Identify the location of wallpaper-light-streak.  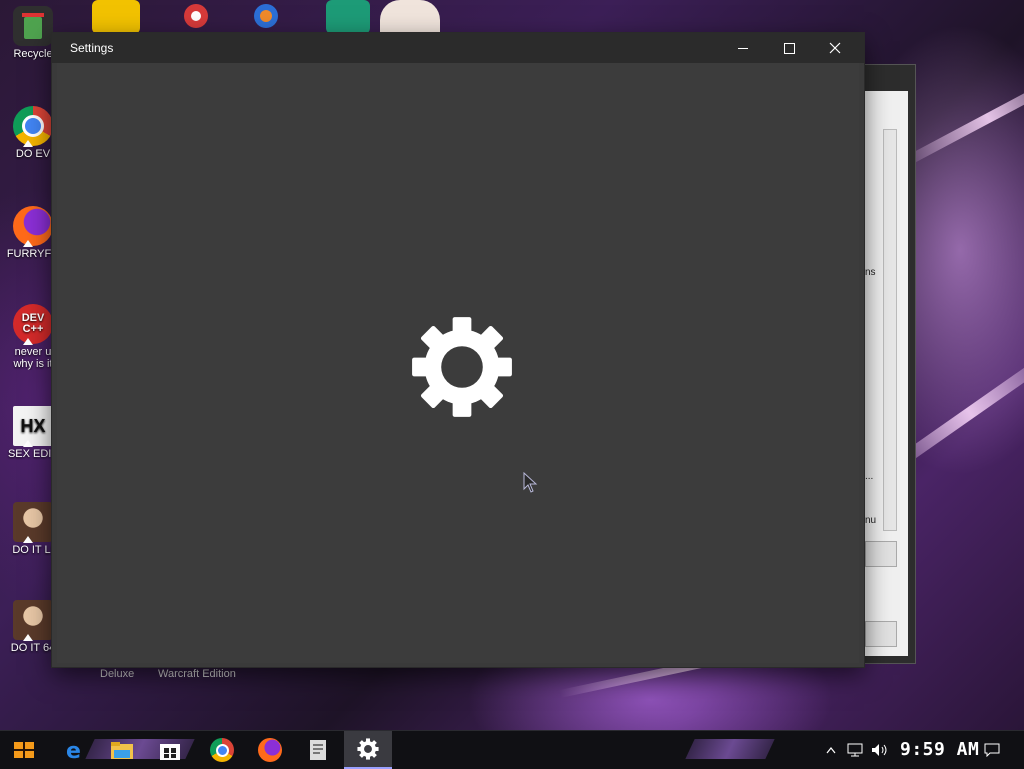
(960, 118).